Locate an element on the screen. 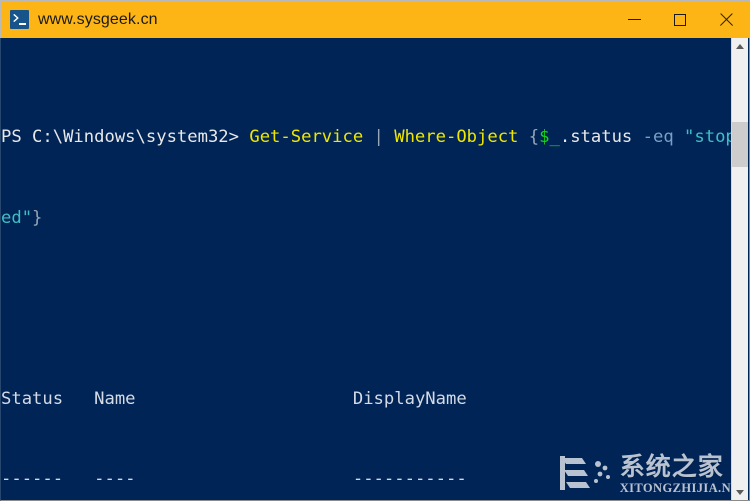  rule-displayname: ----------- is located at coordinates (409, 478).